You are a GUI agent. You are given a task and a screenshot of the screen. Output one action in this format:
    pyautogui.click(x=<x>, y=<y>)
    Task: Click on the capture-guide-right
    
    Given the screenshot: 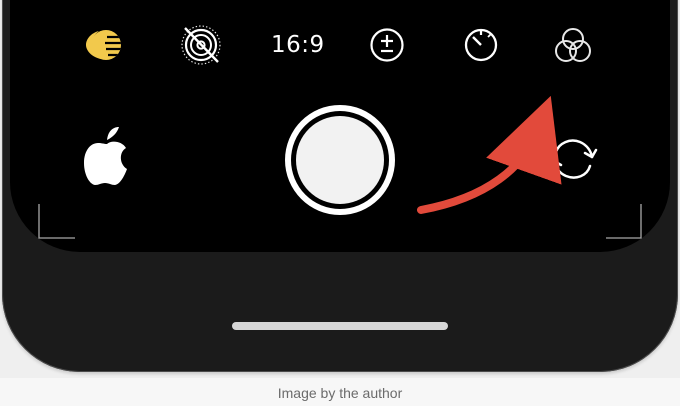 What is the action you would take?
    pyautogui.click(x=624, y=221)
    